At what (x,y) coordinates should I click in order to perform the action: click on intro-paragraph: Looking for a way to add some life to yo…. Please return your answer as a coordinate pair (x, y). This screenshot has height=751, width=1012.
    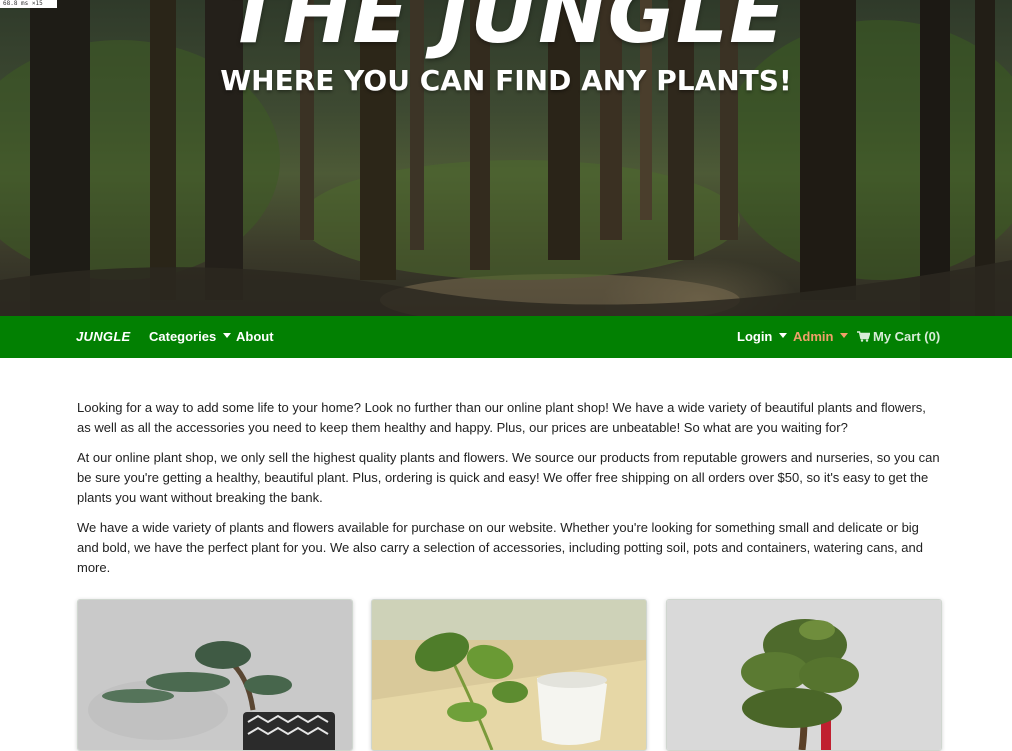
    Looking at the image, I should click on (501, 417).